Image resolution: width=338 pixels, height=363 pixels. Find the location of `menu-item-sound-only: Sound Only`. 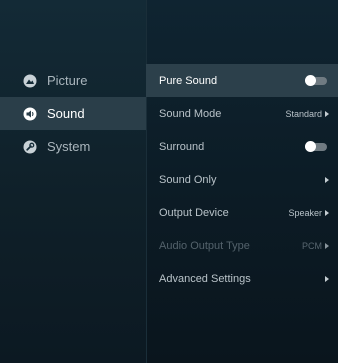

menu-item-sound-only: Sound Only is located at coordinates (242, 179).